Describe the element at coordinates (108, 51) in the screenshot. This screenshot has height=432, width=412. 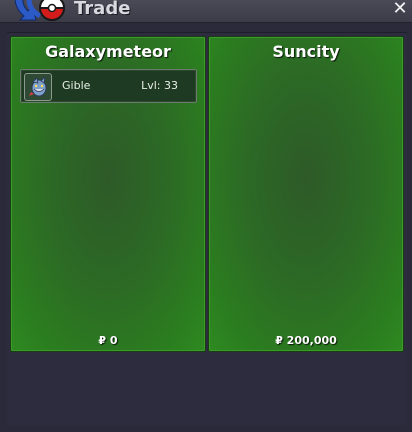
I see `player-name-left: Galaxymeteor` at that location.